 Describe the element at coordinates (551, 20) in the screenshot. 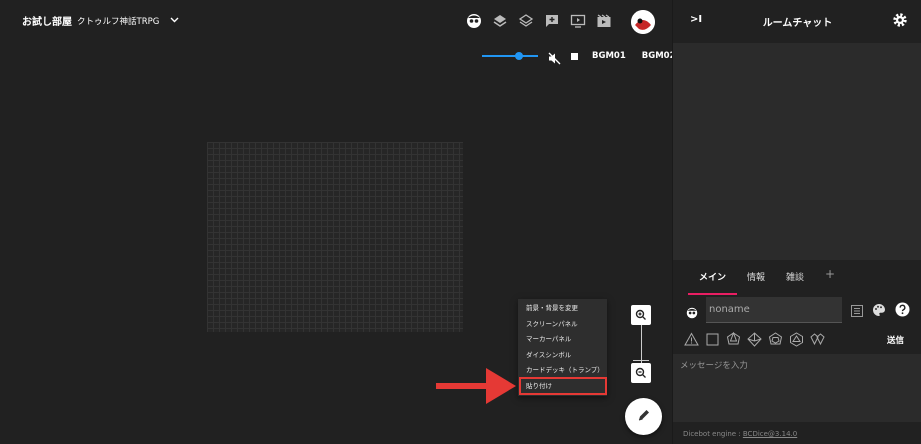

I see `chat-add-icon` at that location.